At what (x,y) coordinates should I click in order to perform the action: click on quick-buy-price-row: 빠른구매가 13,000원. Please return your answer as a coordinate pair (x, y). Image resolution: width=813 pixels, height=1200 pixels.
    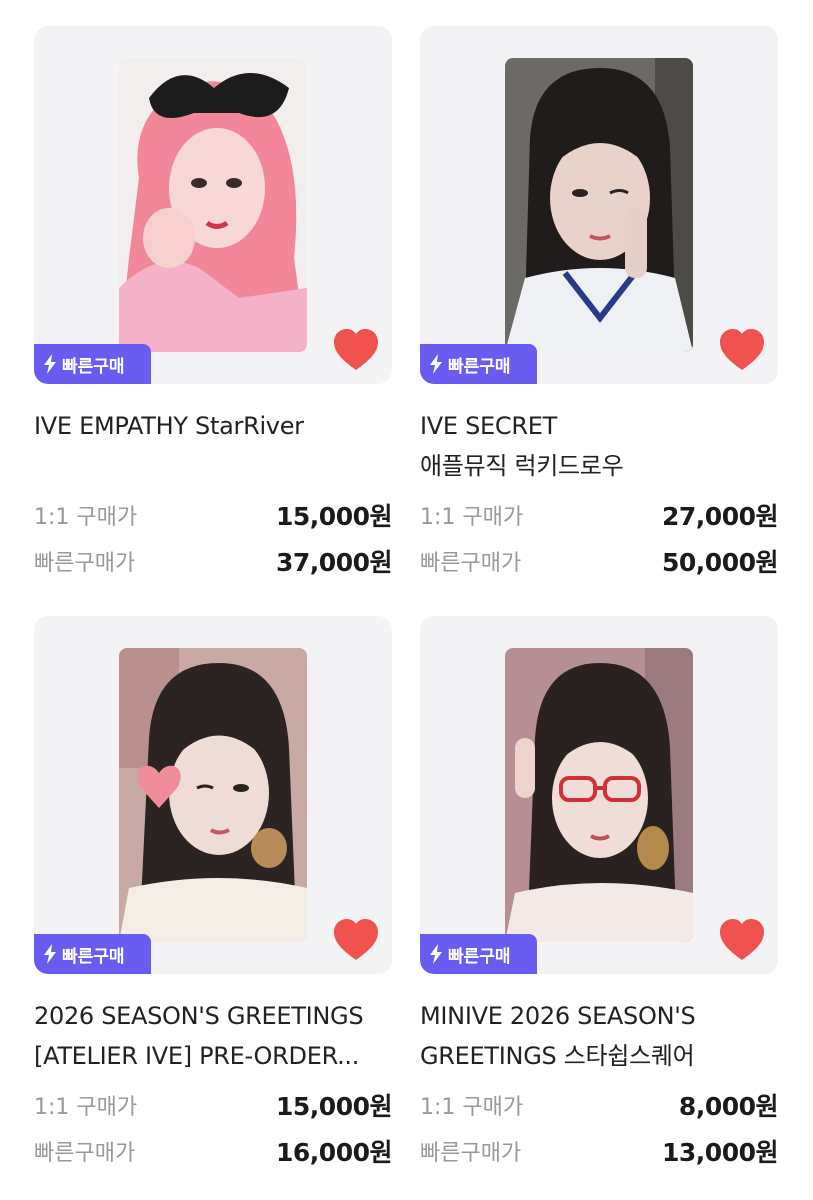
    Looking at the image, I should click on (599, 1151).